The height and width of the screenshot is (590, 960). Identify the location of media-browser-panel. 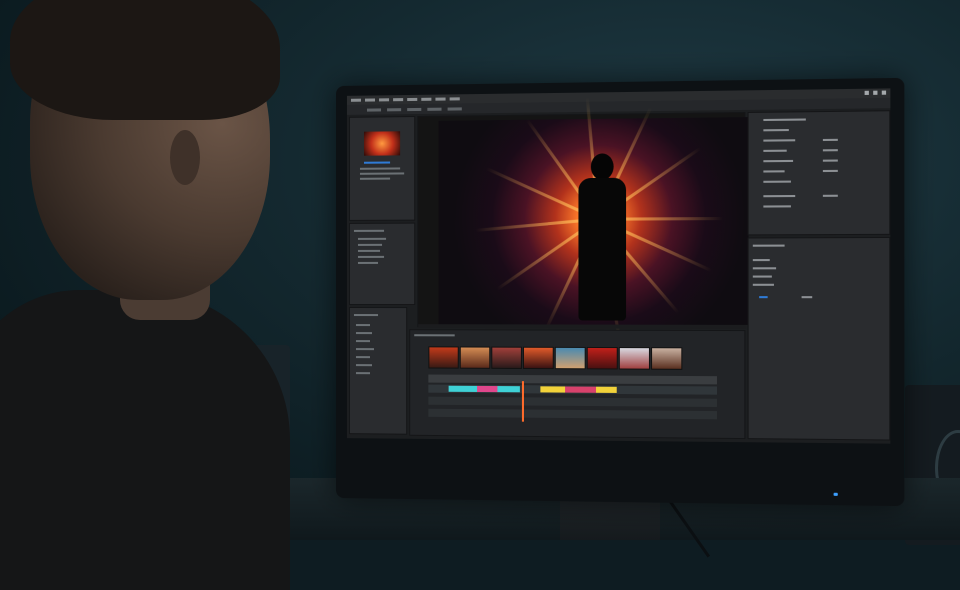
(378, 371).